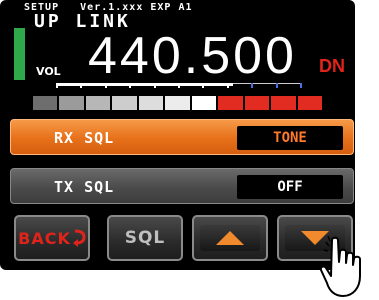 The width and height of the screenshot is (379, 300). Describe the element at coordinates (48, 71) in the screenshot. I see `volume-label: VOL` at that location.